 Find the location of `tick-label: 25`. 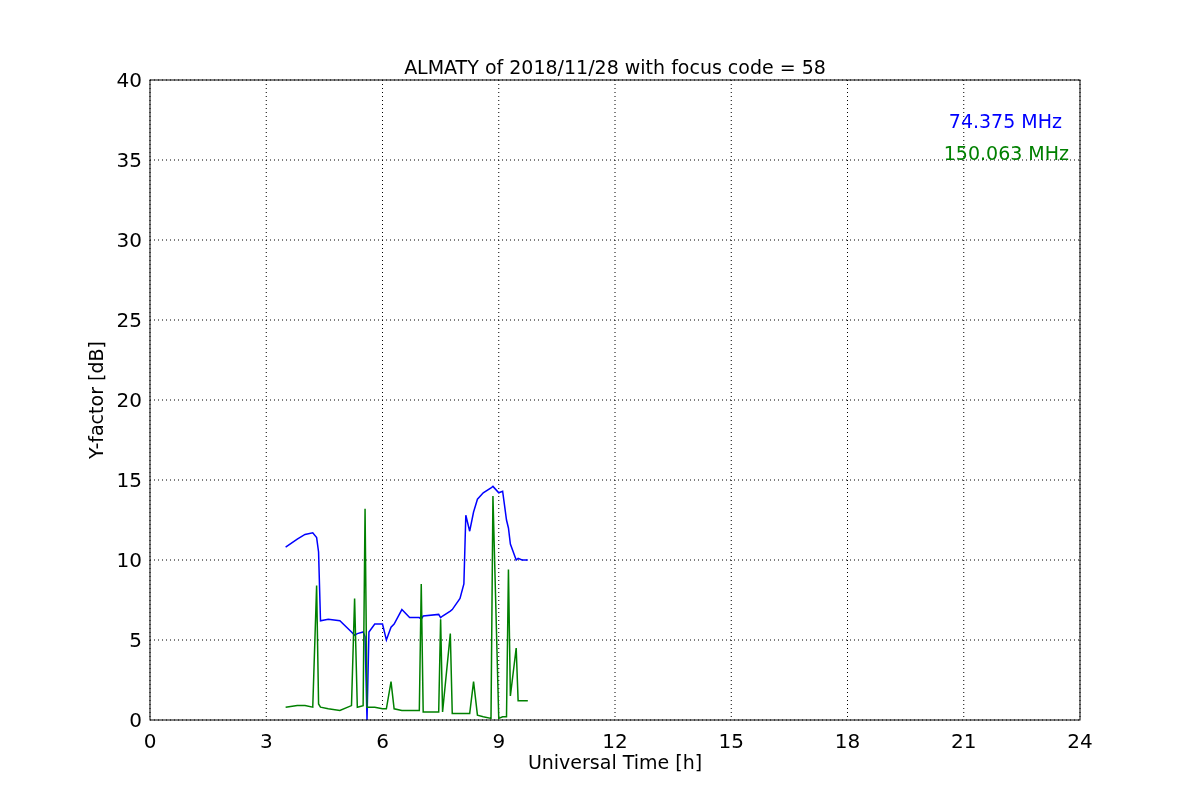

tick-label: 25 is located at coordinates (129, 320).